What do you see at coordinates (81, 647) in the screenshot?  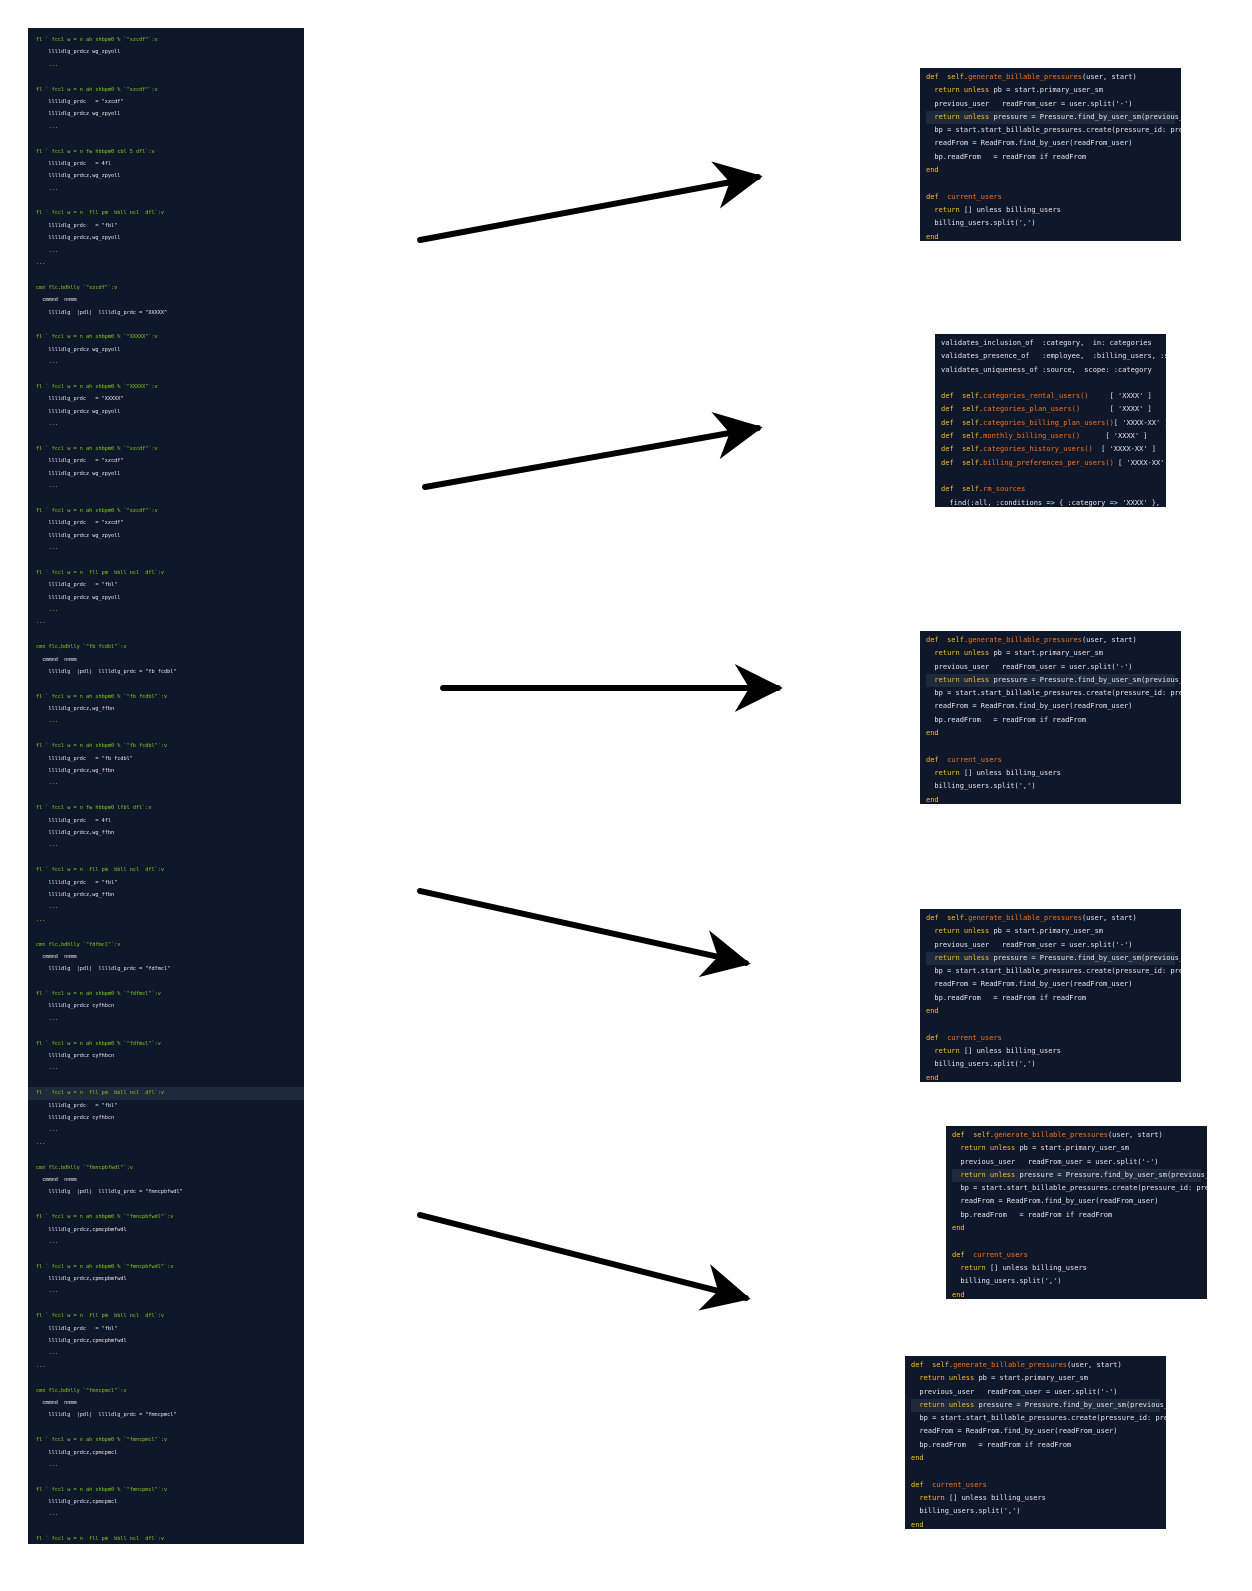 I see `code-line: cmn flc,bdhlly `"fb fcdbl"`:v` at bounding box center [81, 647].